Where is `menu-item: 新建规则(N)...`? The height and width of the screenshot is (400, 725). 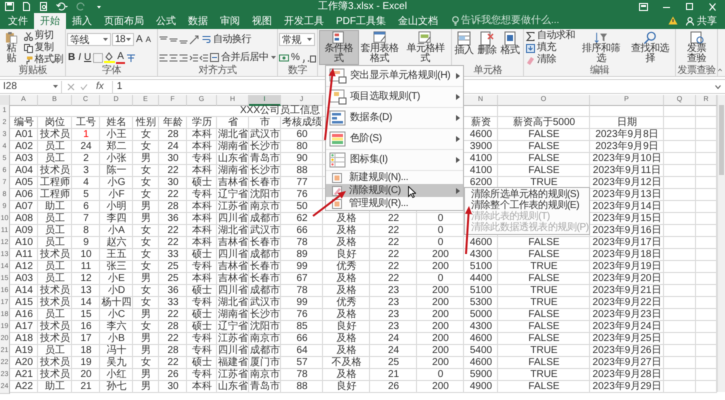
menu-item: 新建规则(N)... is located at coordinates (394, 177).